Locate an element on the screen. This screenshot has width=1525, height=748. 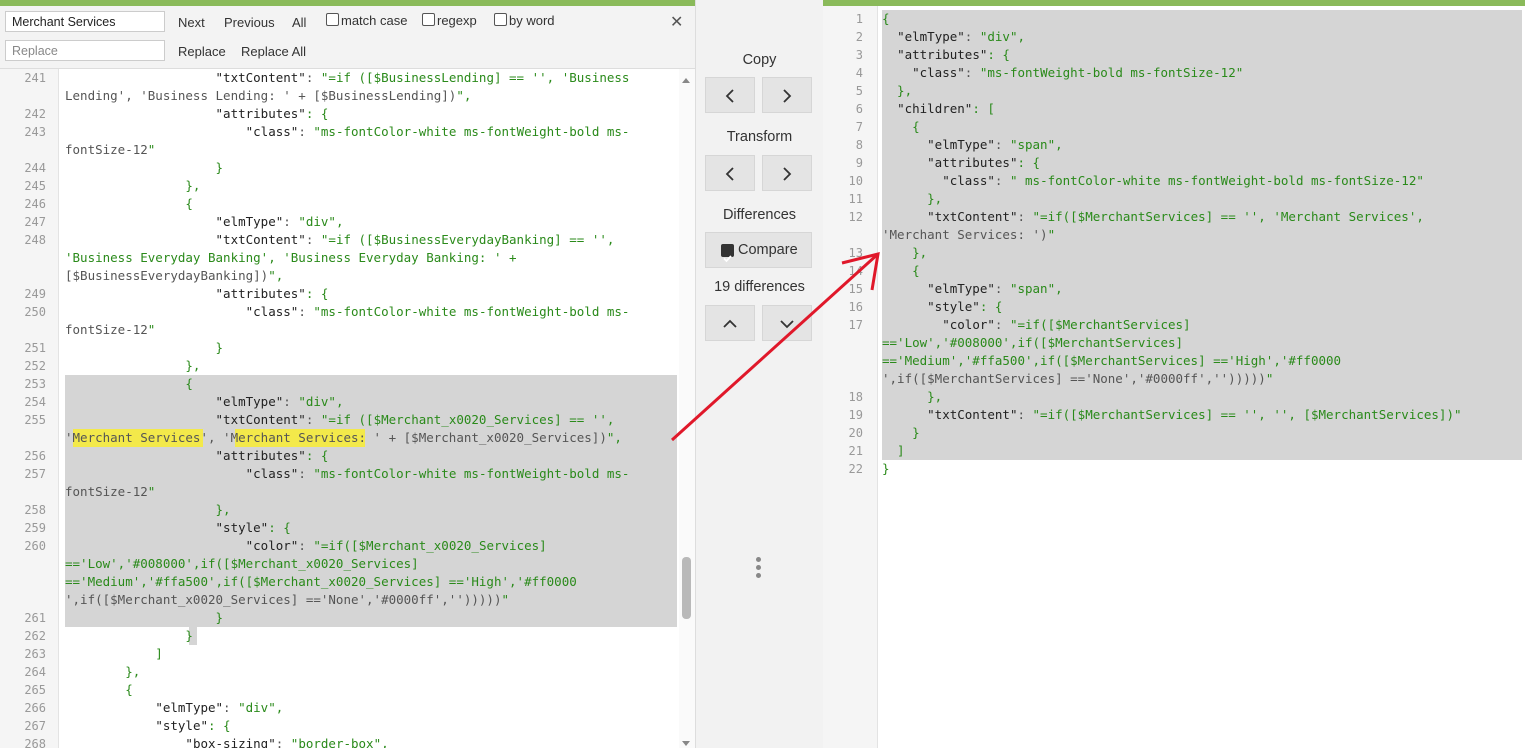
previous-button: Previous is located at coordinates (249, 22).